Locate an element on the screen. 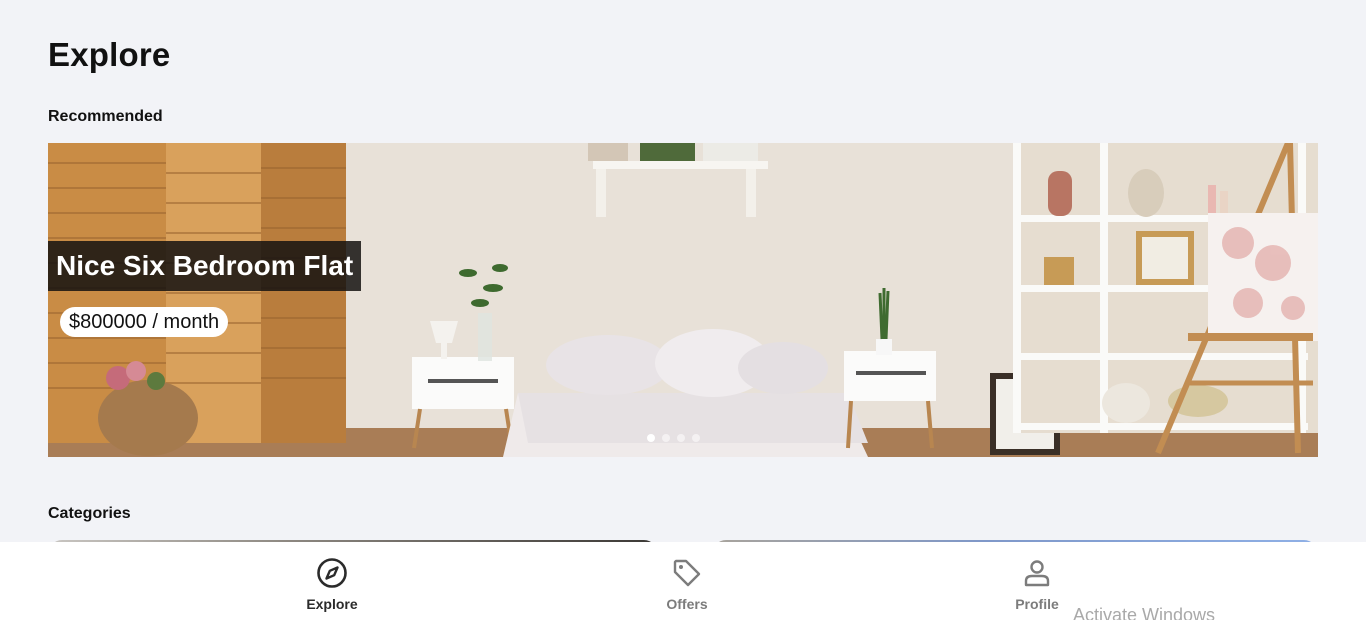 The image size is (1366, 620). listing-title: Nice Six Bedroom Flat is located at coordinates (205, 266).